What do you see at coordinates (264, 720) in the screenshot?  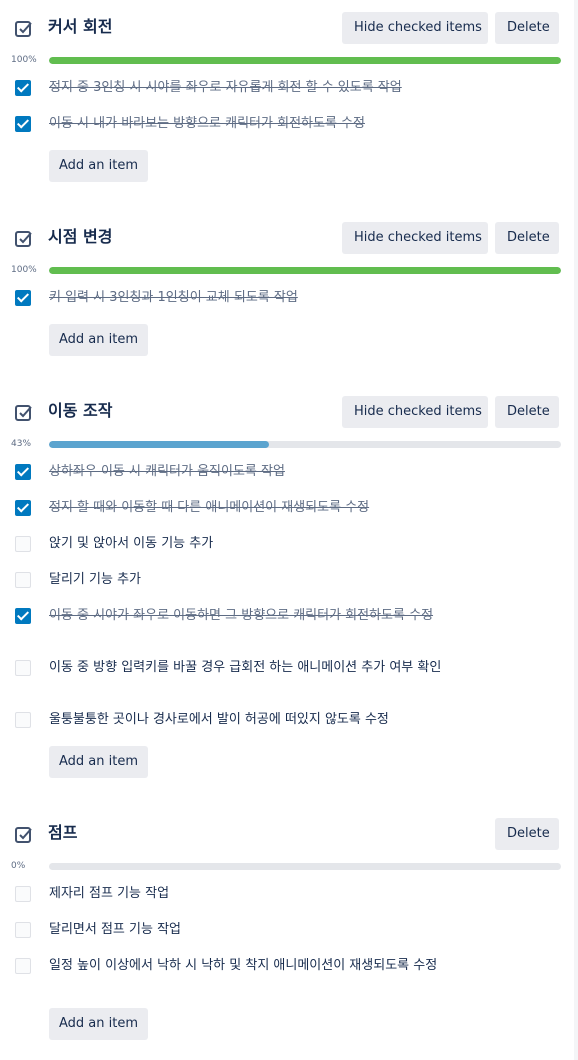 I see `item-text: 울퉁불퉁한 곳이나 경사로에서 발이 허공에 떠있지 않도록 수정` at bounding box center [264, 720].